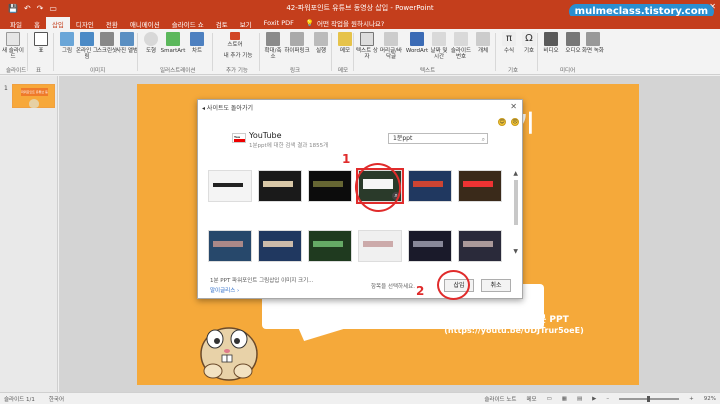 This screenshot has width=720, height=404. I want to click on photo-album-button: 사진 앨범, so click(127, 43).